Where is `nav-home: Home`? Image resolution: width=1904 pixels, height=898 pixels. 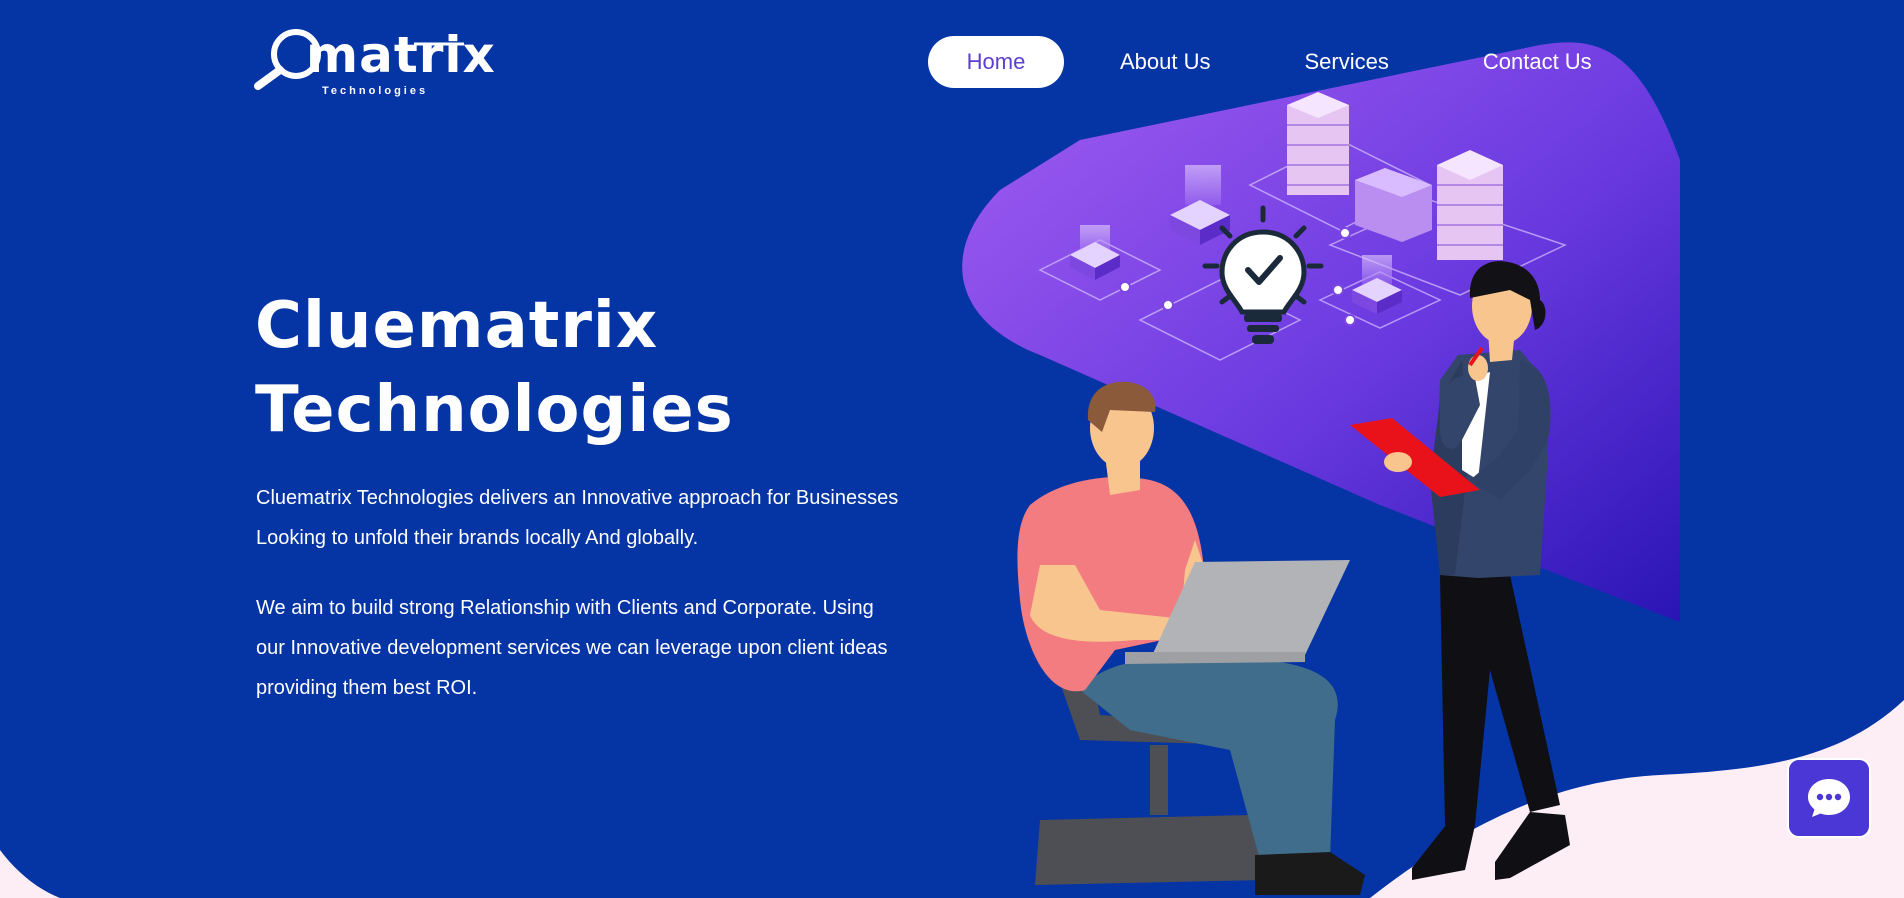
nav-home: Home is located at coordinates (996, 62).